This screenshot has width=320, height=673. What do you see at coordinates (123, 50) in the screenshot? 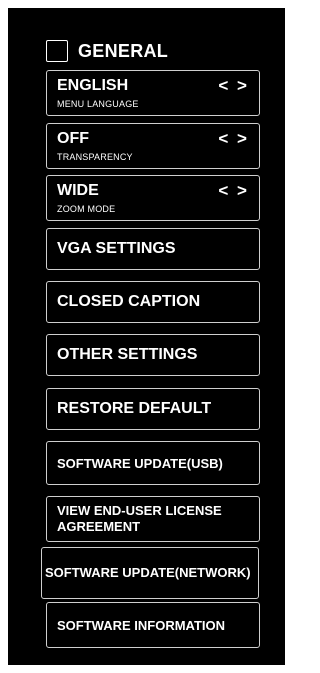
I see `general-title: GENERAL` at bounding box center [123, 50].